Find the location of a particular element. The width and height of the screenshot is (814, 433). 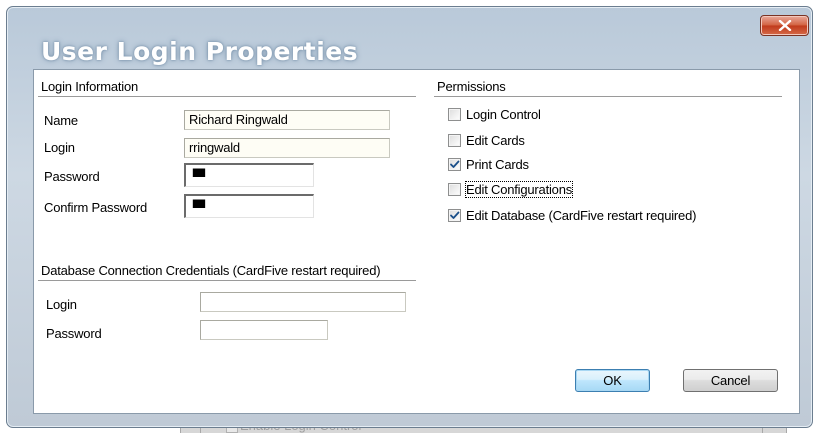

cancel-button: Cancel is located at coordinates (730, 380).